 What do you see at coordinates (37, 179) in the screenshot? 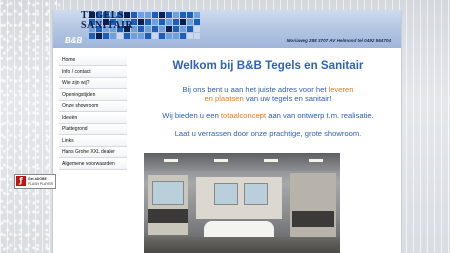
I see `flash-badge-line1: Get ADOBE` at bounding box center [37, 179].